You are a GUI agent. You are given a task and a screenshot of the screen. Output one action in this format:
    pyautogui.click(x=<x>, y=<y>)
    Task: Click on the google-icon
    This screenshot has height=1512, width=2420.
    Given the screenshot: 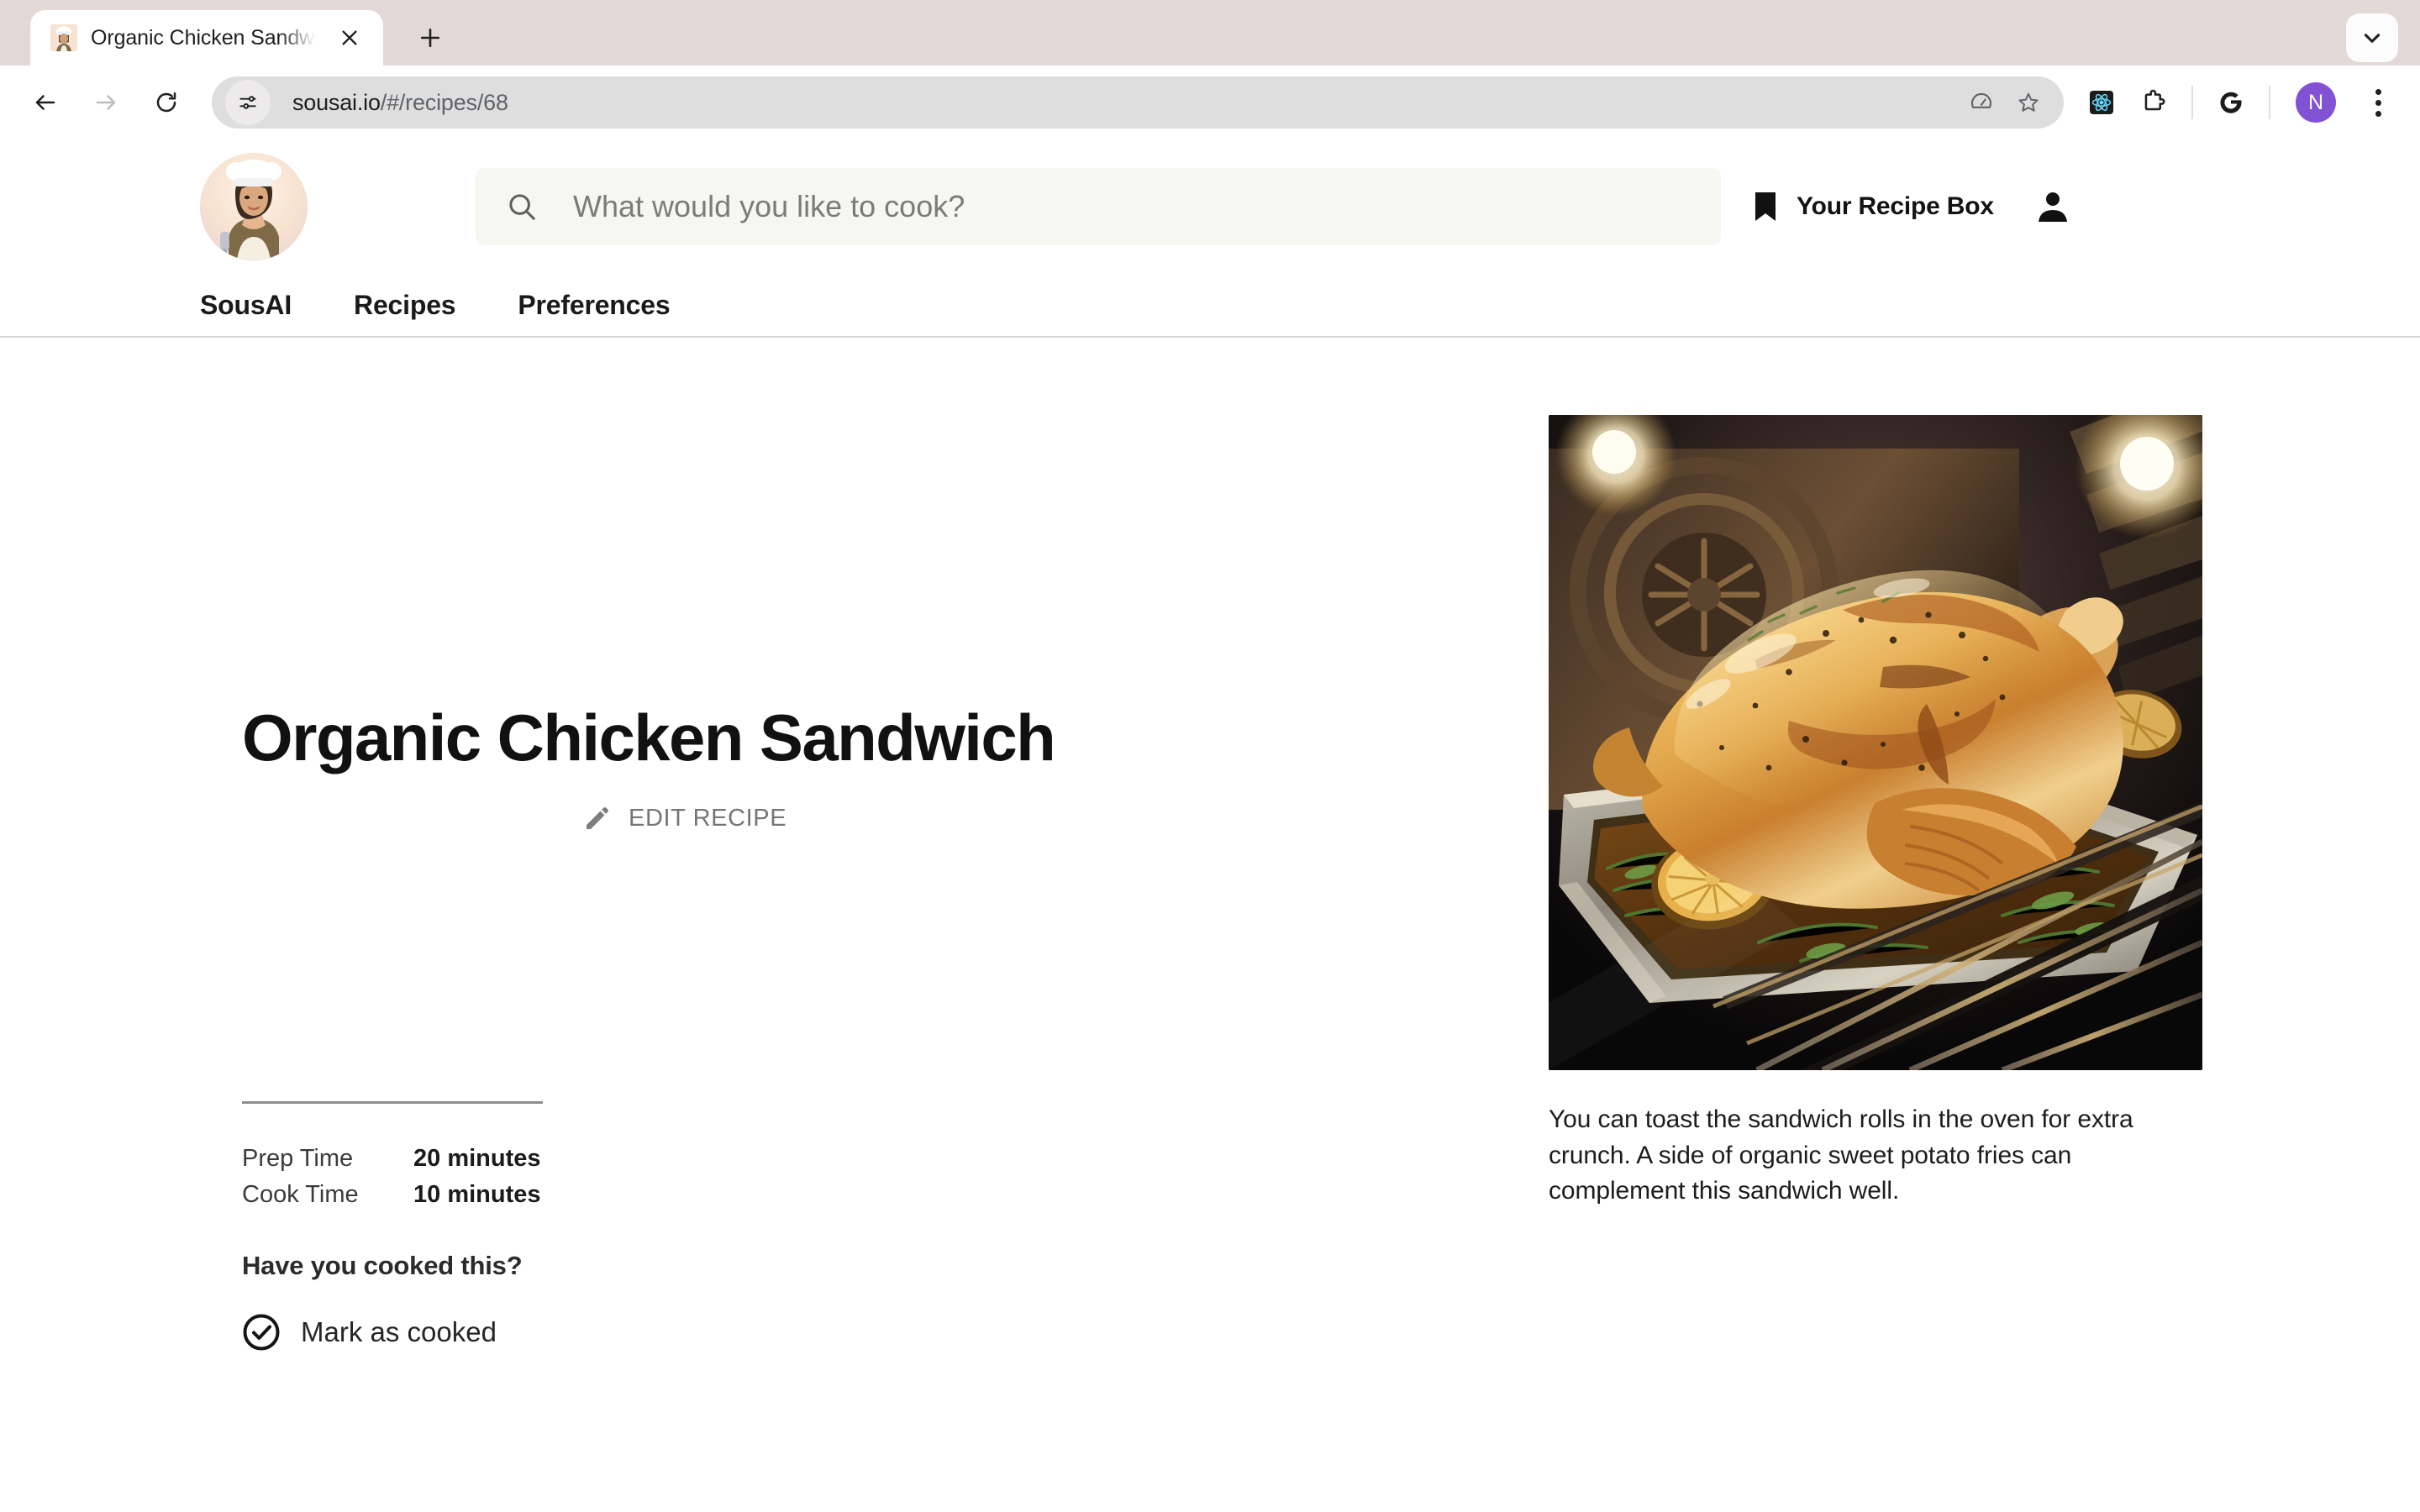 What is the action you would take?
    pyautogui.click(x=2231, y=102)
    